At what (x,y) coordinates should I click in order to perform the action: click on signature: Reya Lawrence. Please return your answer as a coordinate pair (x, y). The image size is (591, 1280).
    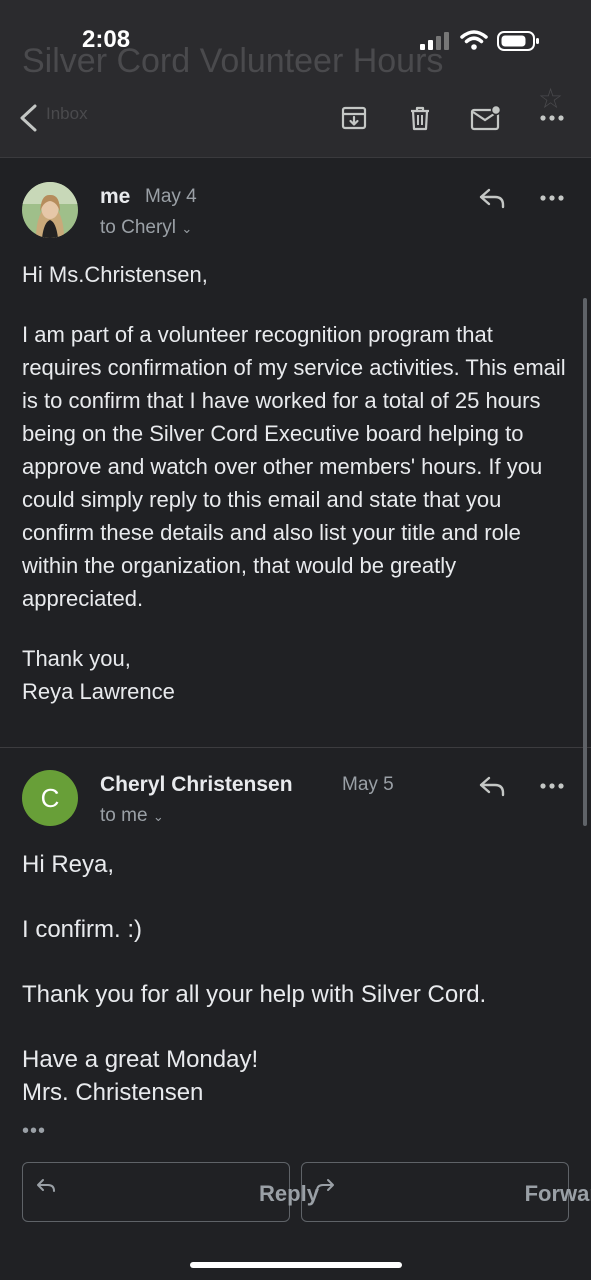
    Looking at the image, I should click on (98, 691).